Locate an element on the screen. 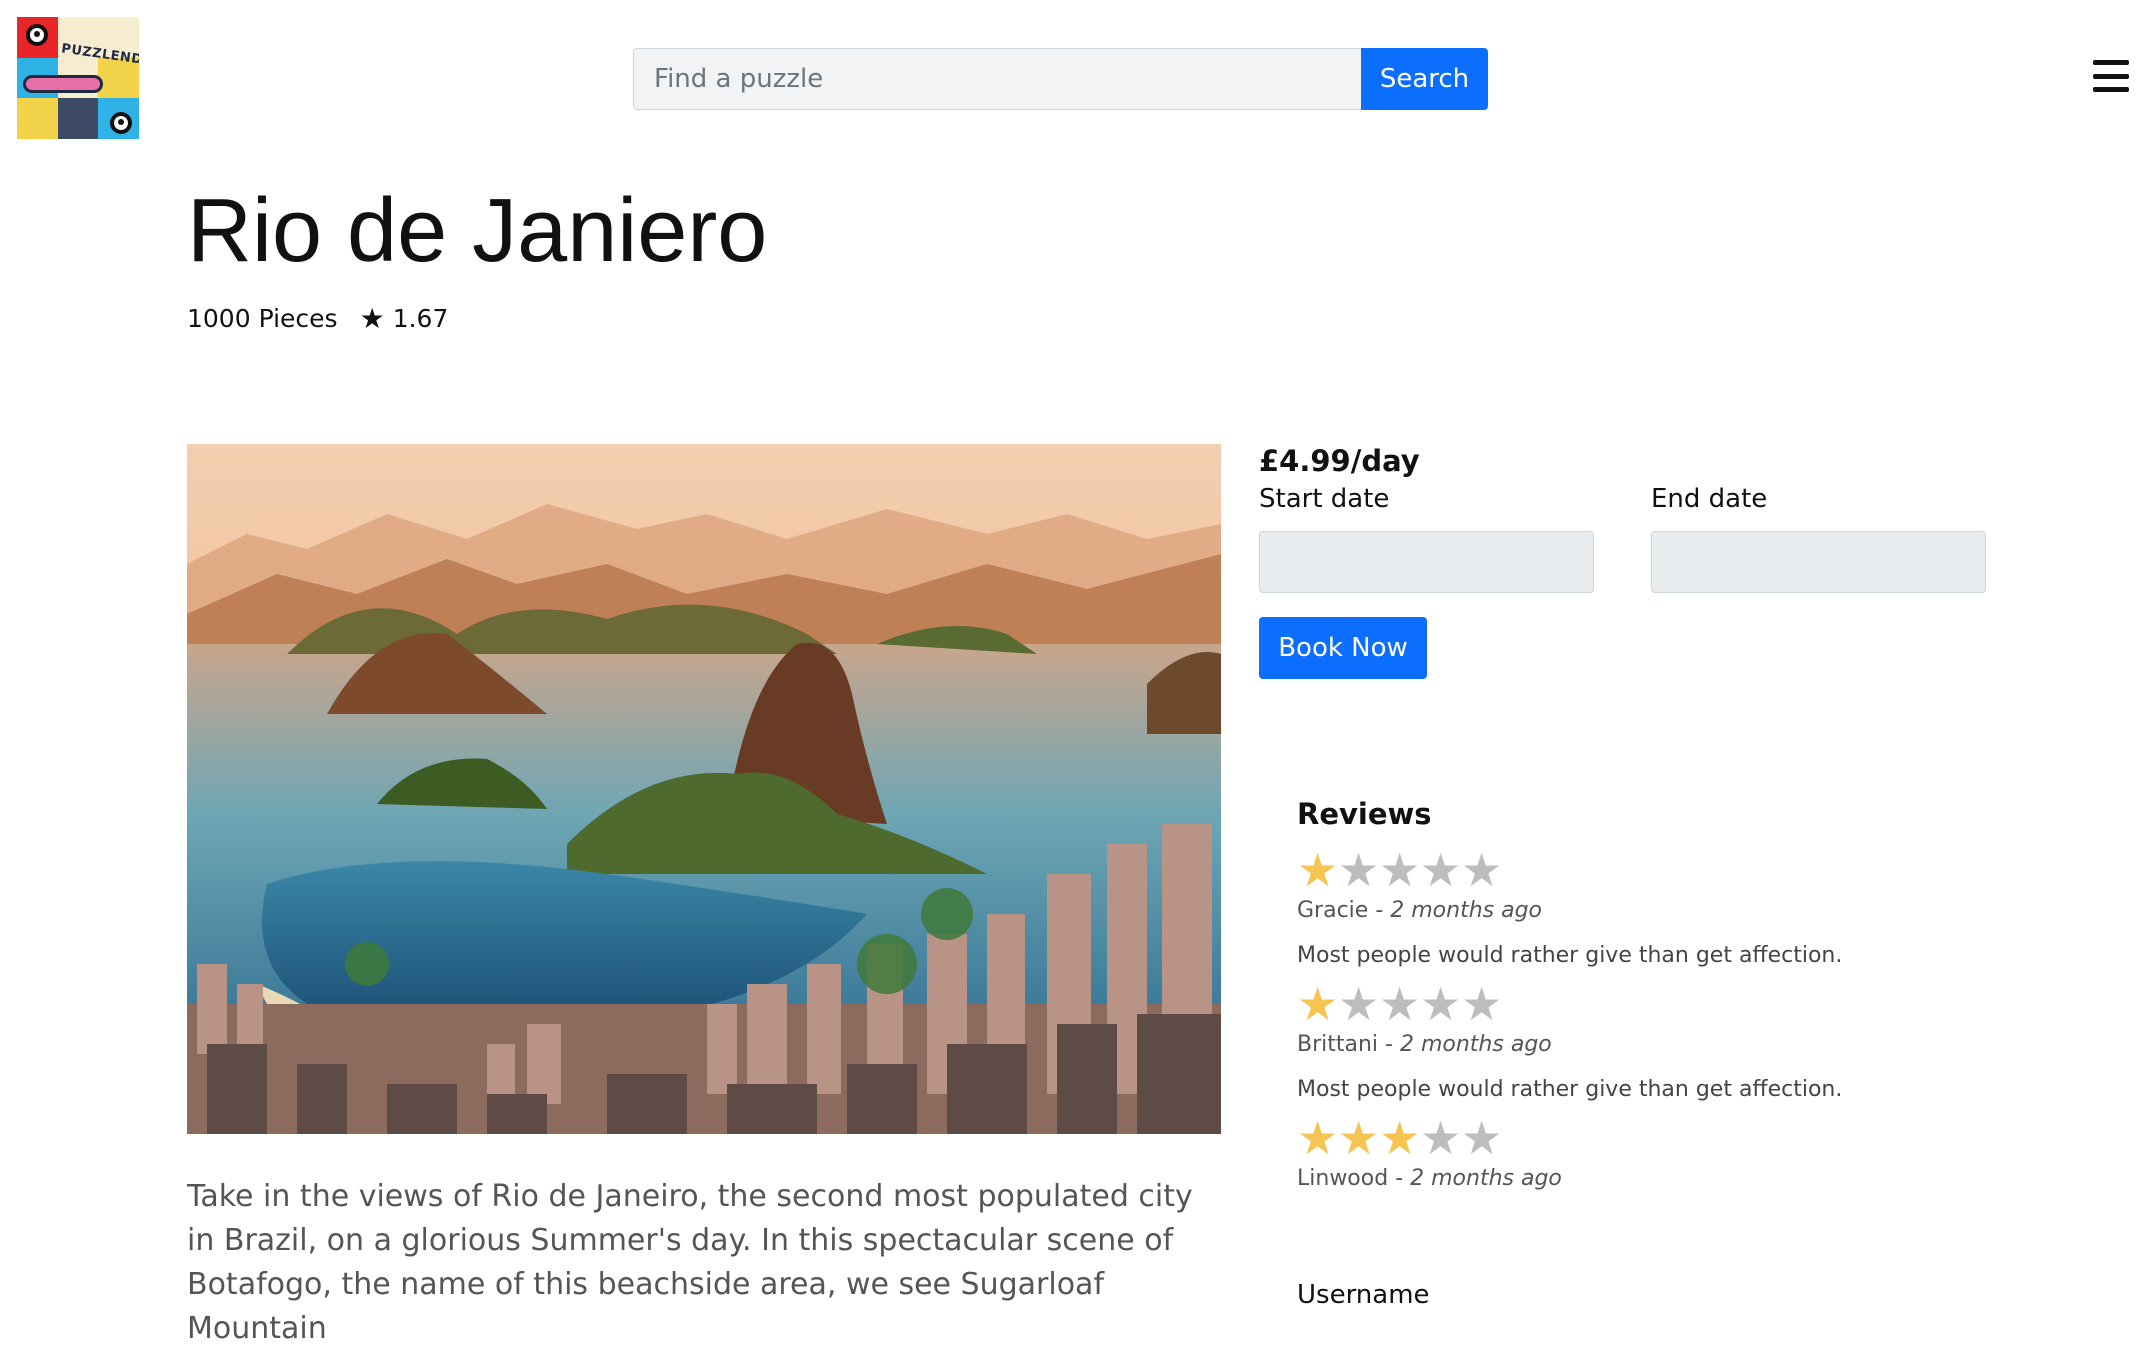 The height and width of the screenshot is (1346, 2154). search-bar: Search is located at coordinates (1060, 79).